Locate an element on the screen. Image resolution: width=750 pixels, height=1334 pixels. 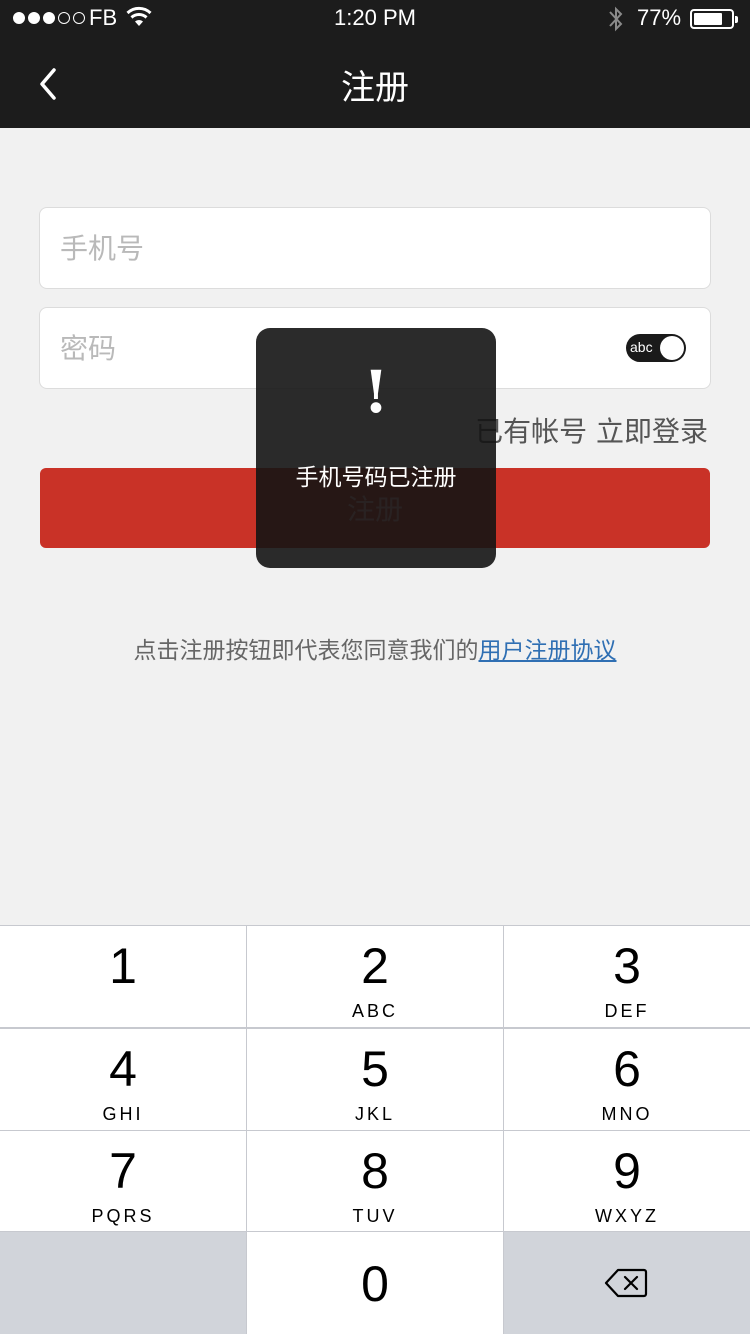
toast-message: 手机号码已注册 is located at coordinates (376, 478).